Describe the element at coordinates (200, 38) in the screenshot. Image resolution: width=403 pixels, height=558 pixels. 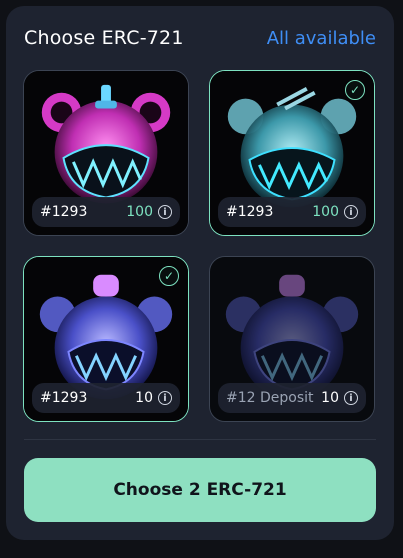
I see `picker-header: Choose ERC-721 All available` at that location.